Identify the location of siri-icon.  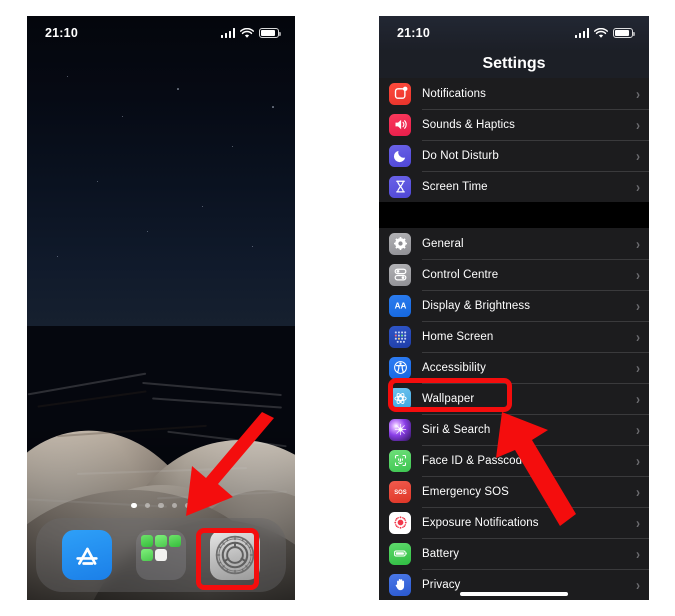
(400, 429).